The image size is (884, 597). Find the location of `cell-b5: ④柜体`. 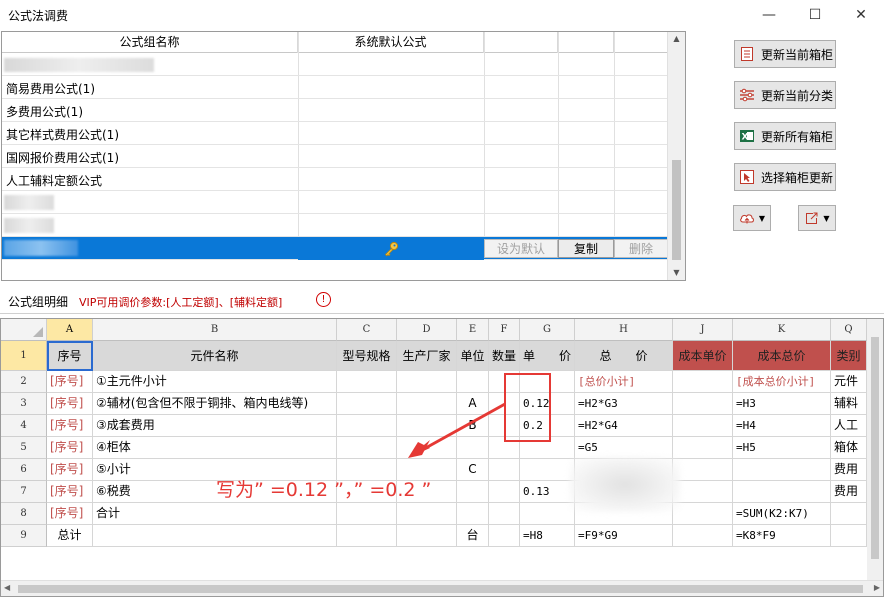

cell-b5: ④柜体 is located at coordinates (215, 448).